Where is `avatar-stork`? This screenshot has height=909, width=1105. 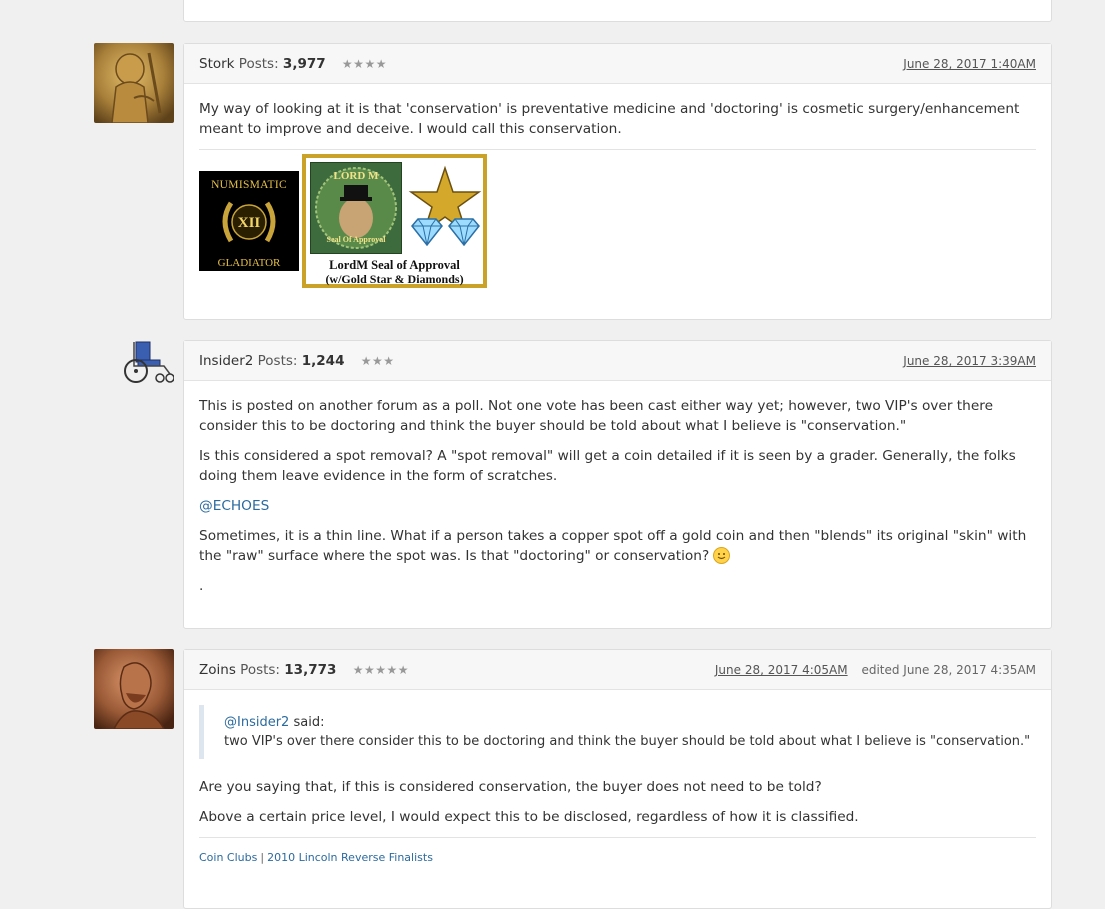
avatar-stork is located at coordinates (134, 83).